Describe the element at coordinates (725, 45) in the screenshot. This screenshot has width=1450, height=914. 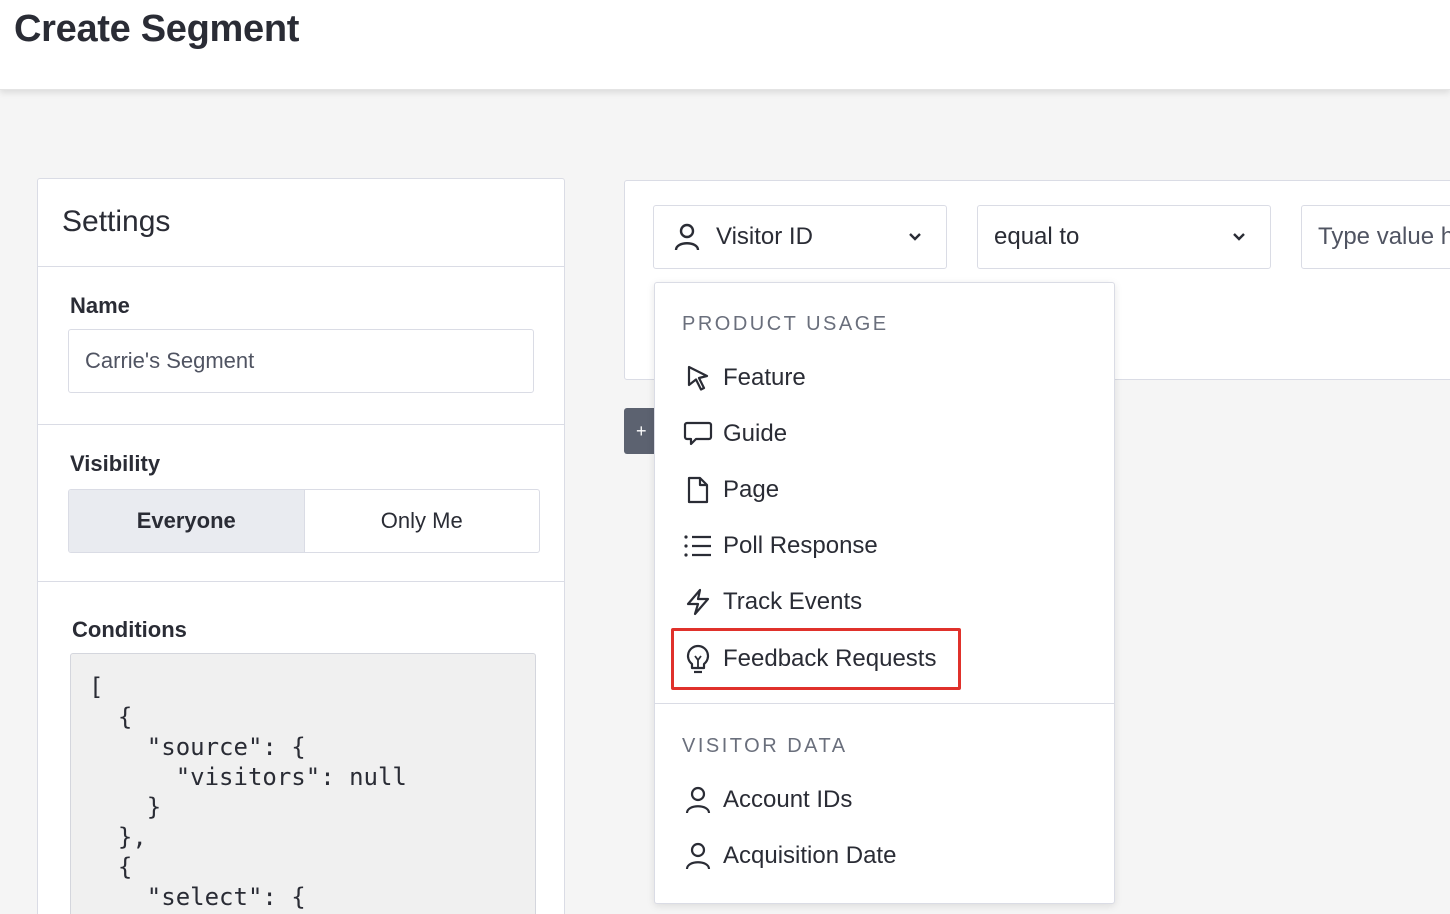
I see `header-bar: Create Segment` at that location.